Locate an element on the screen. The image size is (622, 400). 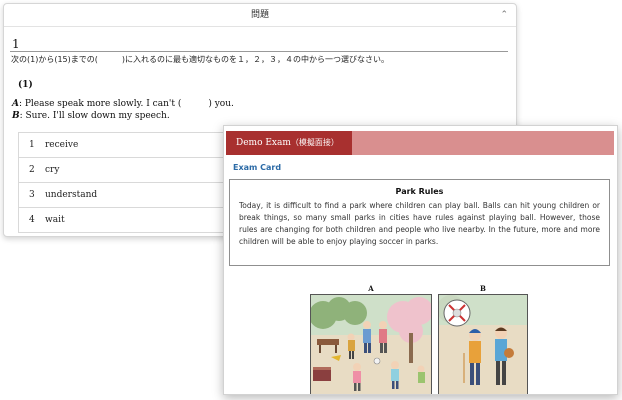
demo-exam-title: Demo Exam is located at coordinates (263, 143).